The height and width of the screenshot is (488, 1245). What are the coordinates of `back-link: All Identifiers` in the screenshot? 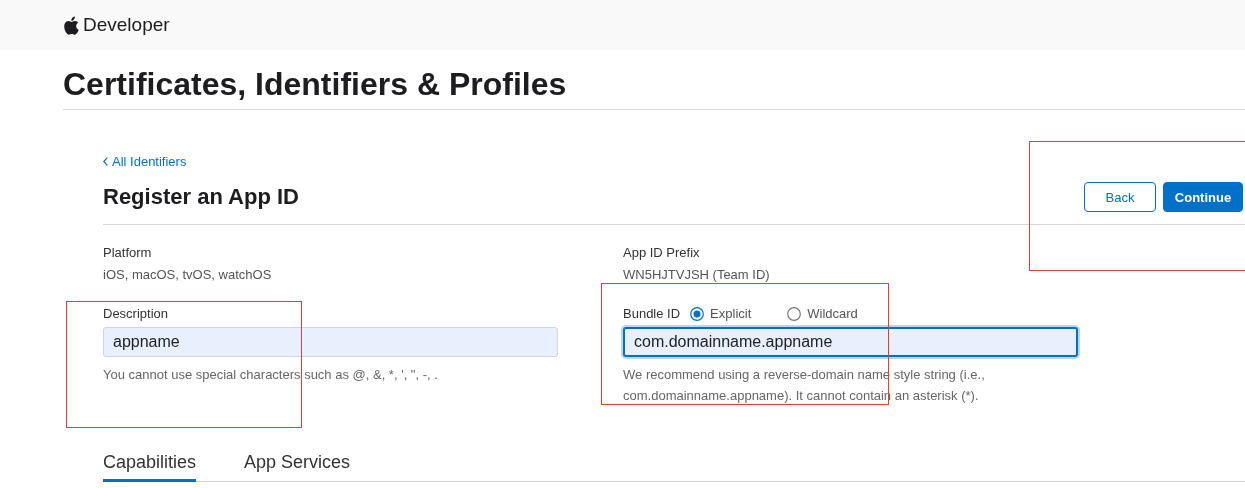 It's located at (145, 161).